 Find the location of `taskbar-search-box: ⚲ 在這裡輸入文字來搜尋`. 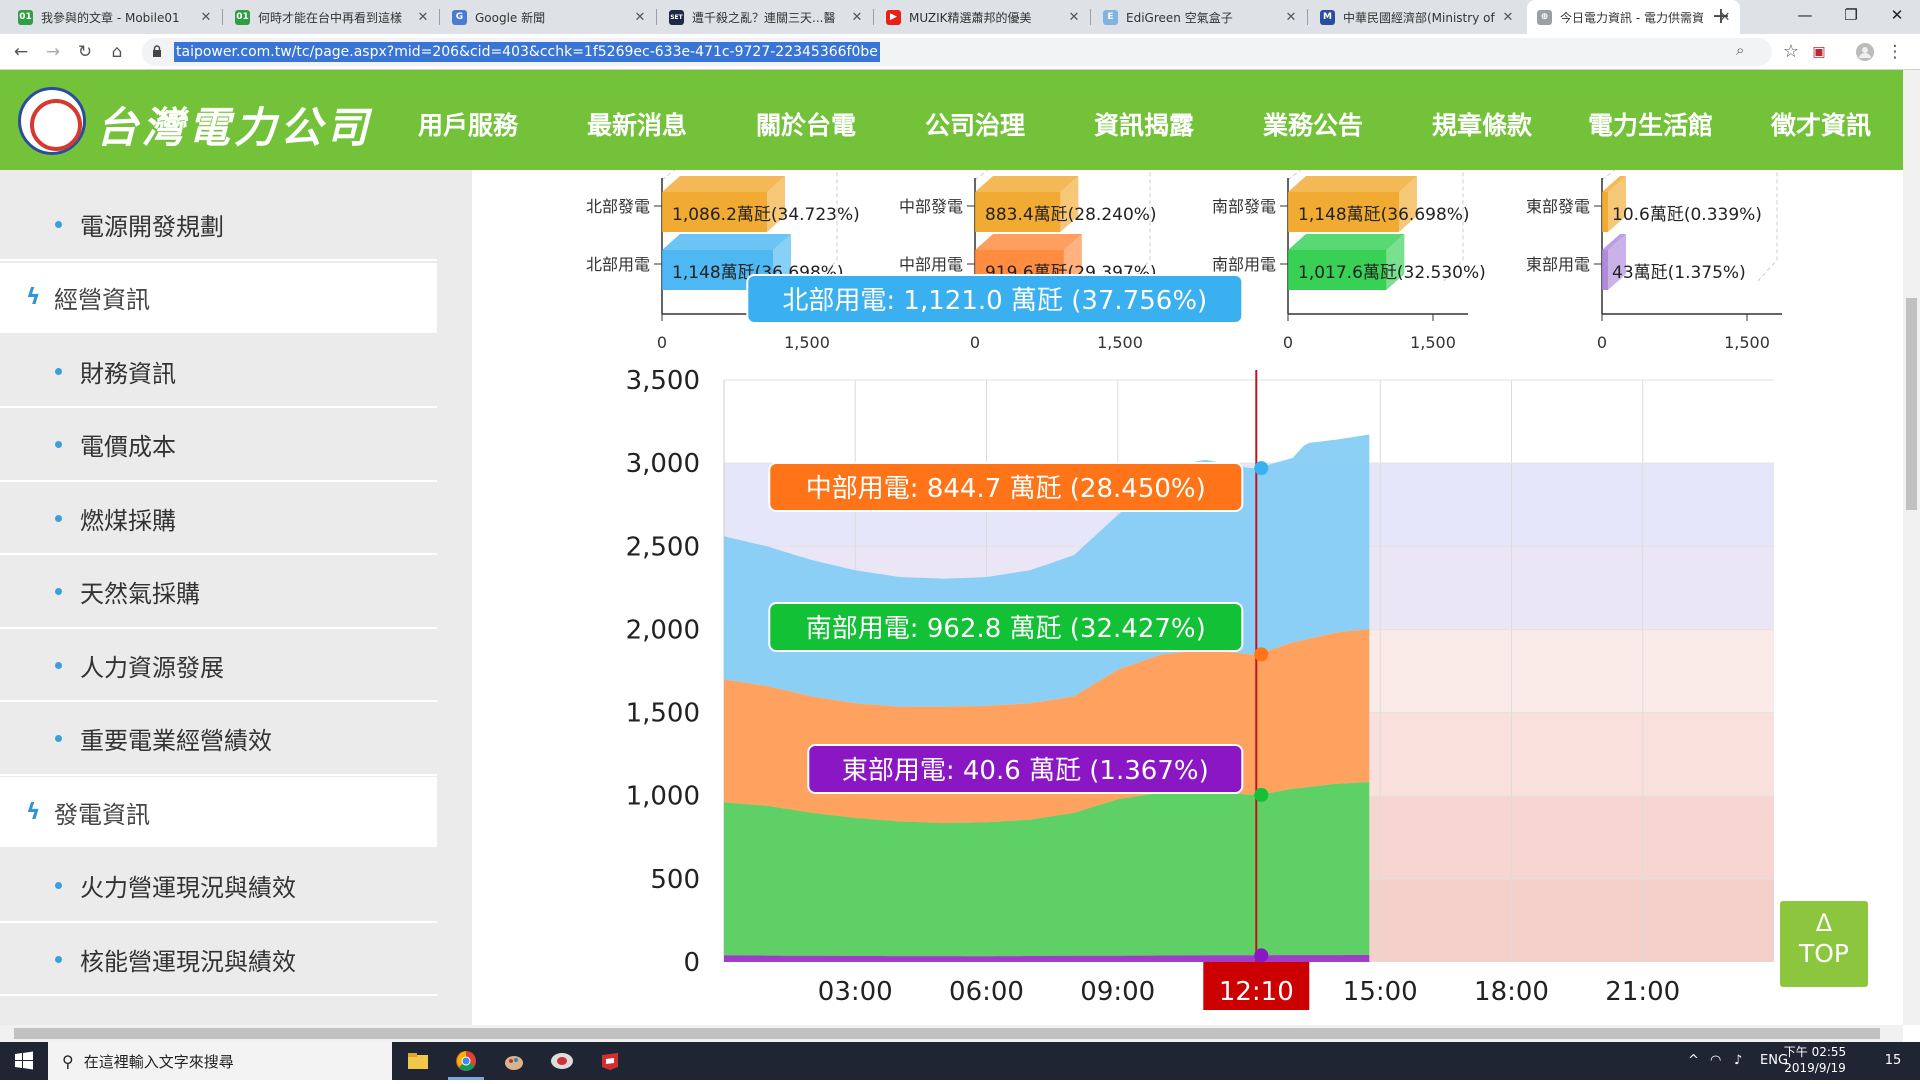

taskbar-search-box: ⚲ 在這裡輸入文字來搜尋 is located at coordinates (220, 1061).